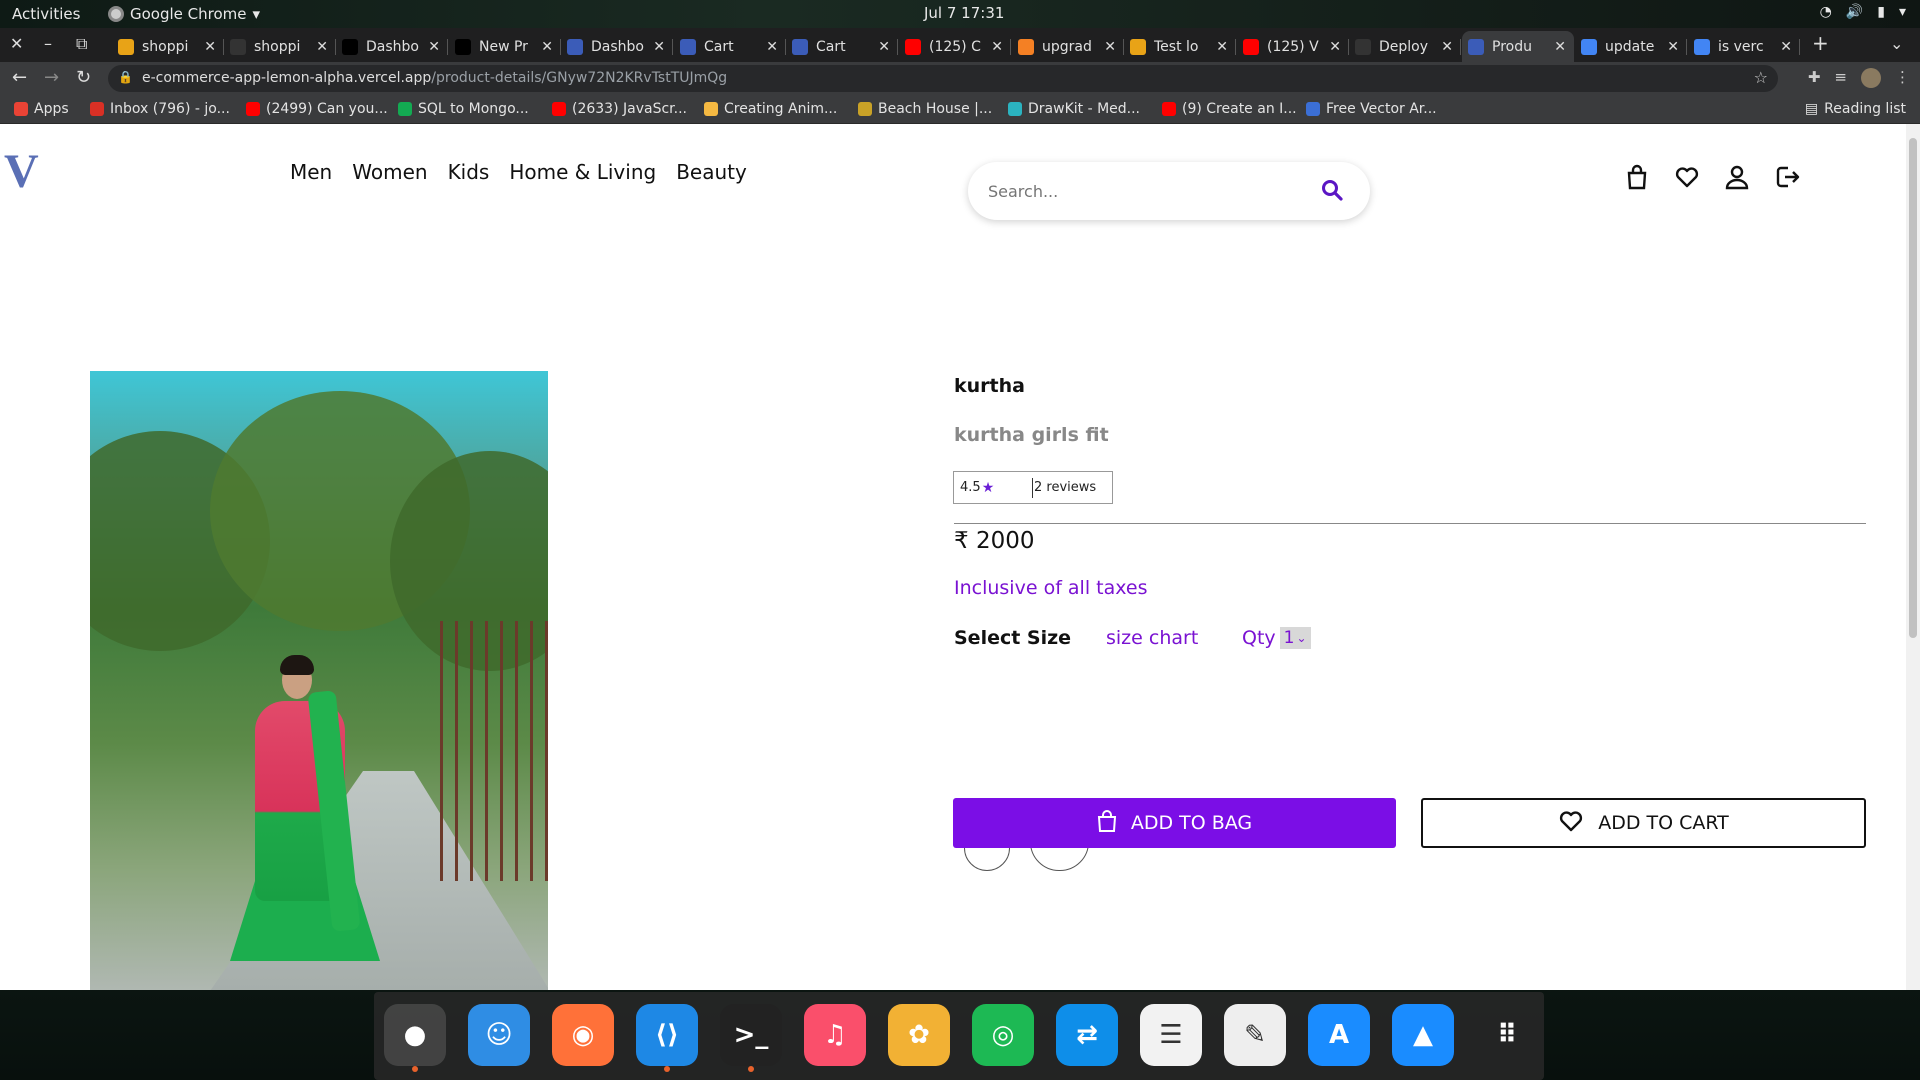 The height and width of the screenshot is (1080, 1920). Describe the element at coordinates (319, 680) in the screenshot. I see `product-image` at that location.